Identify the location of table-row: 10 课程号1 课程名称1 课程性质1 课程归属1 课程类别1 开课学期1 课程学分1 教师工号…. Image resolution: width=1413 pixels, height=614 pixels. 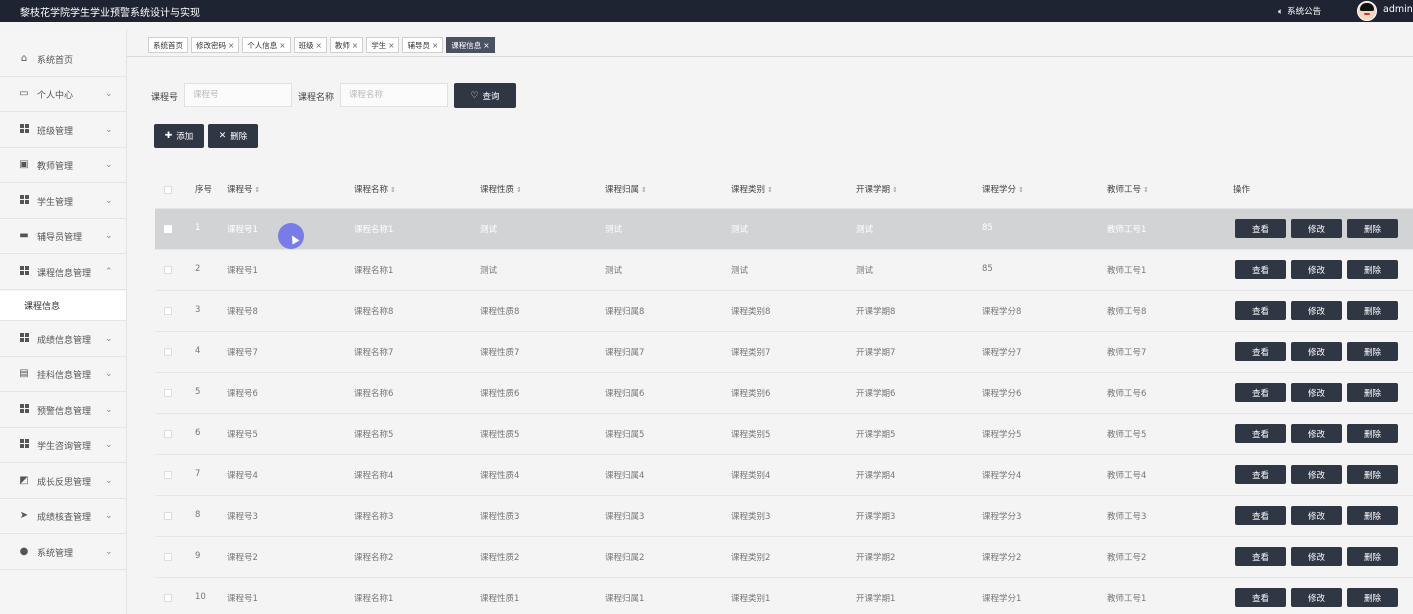
(784, 595).